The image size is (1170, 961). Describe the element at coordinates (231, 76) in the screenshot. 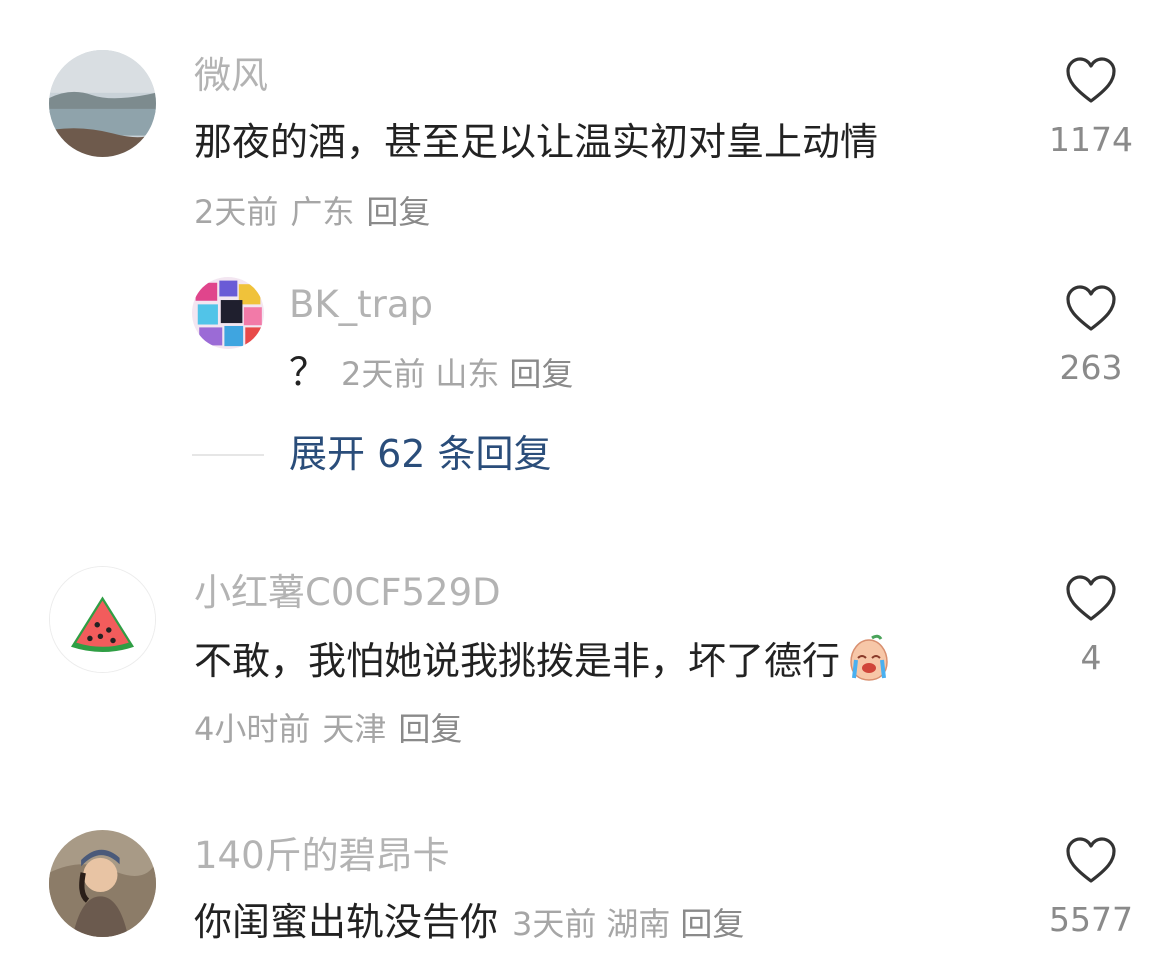

I see `comment-username: 微风` at that location.